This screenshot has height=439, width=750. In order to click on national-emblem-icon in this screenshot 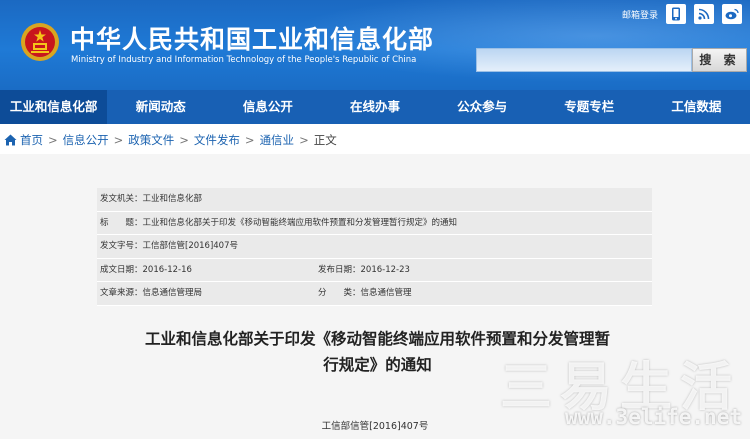, I will do `click(40, 42)`.